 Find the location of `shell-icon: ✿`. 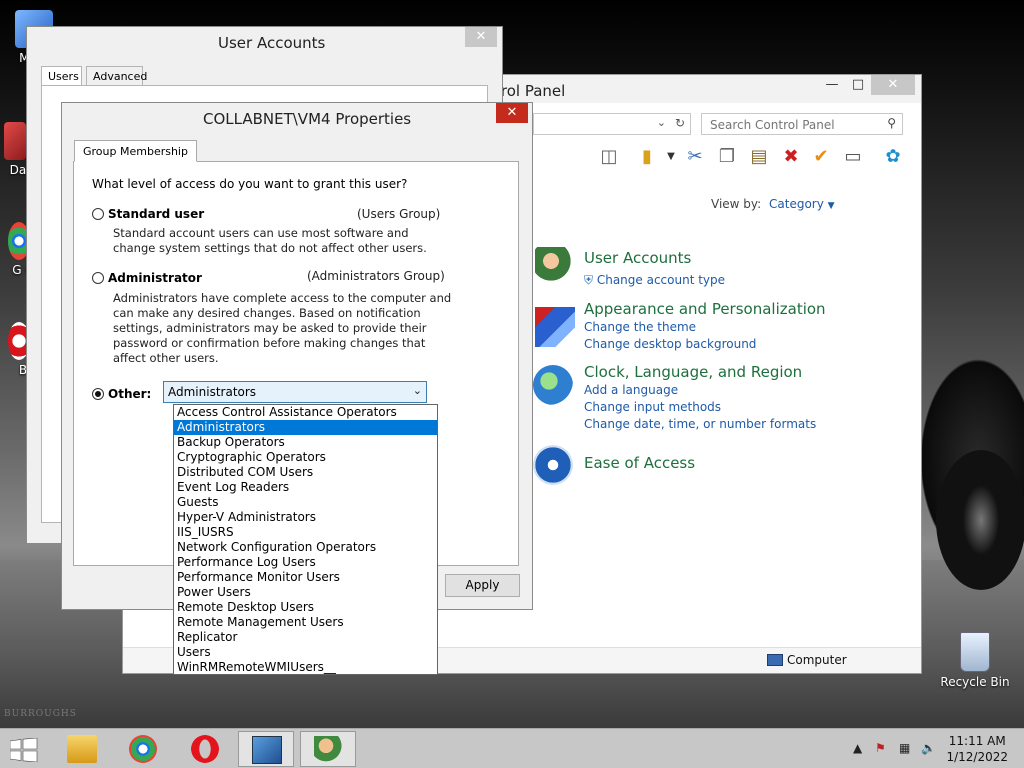

shell-icon: ✿ is located at coordinates (893, 157).